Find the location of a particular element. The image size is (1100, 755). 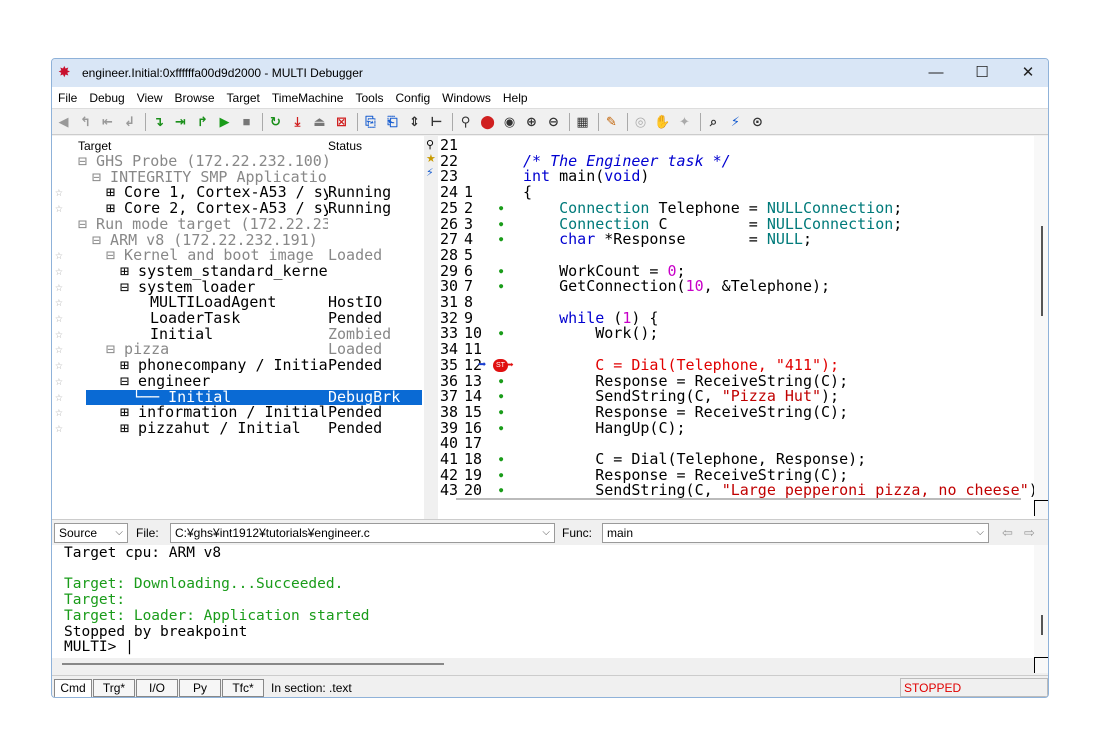

target-column-header: Target is located at coordinates (94, 146).